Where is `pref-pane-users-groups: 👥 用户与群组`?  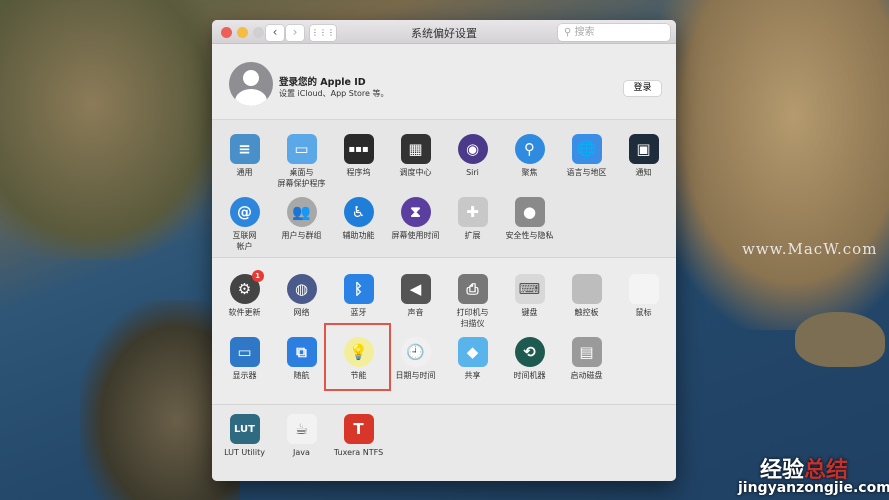
pref-pane-users-groups: 👥 用户与群组 is located at coordinates (301, 228).